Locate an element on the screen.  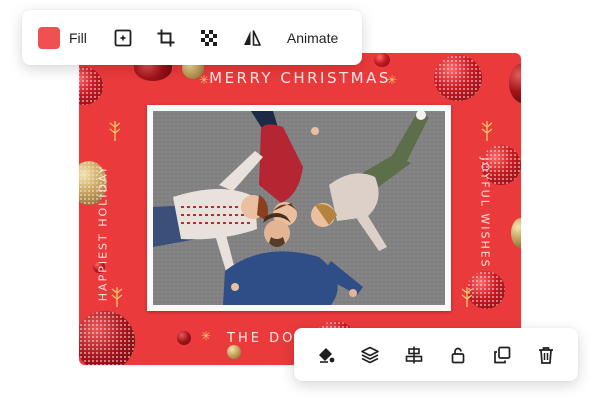
crop-button is located at coordinates (166, 38).